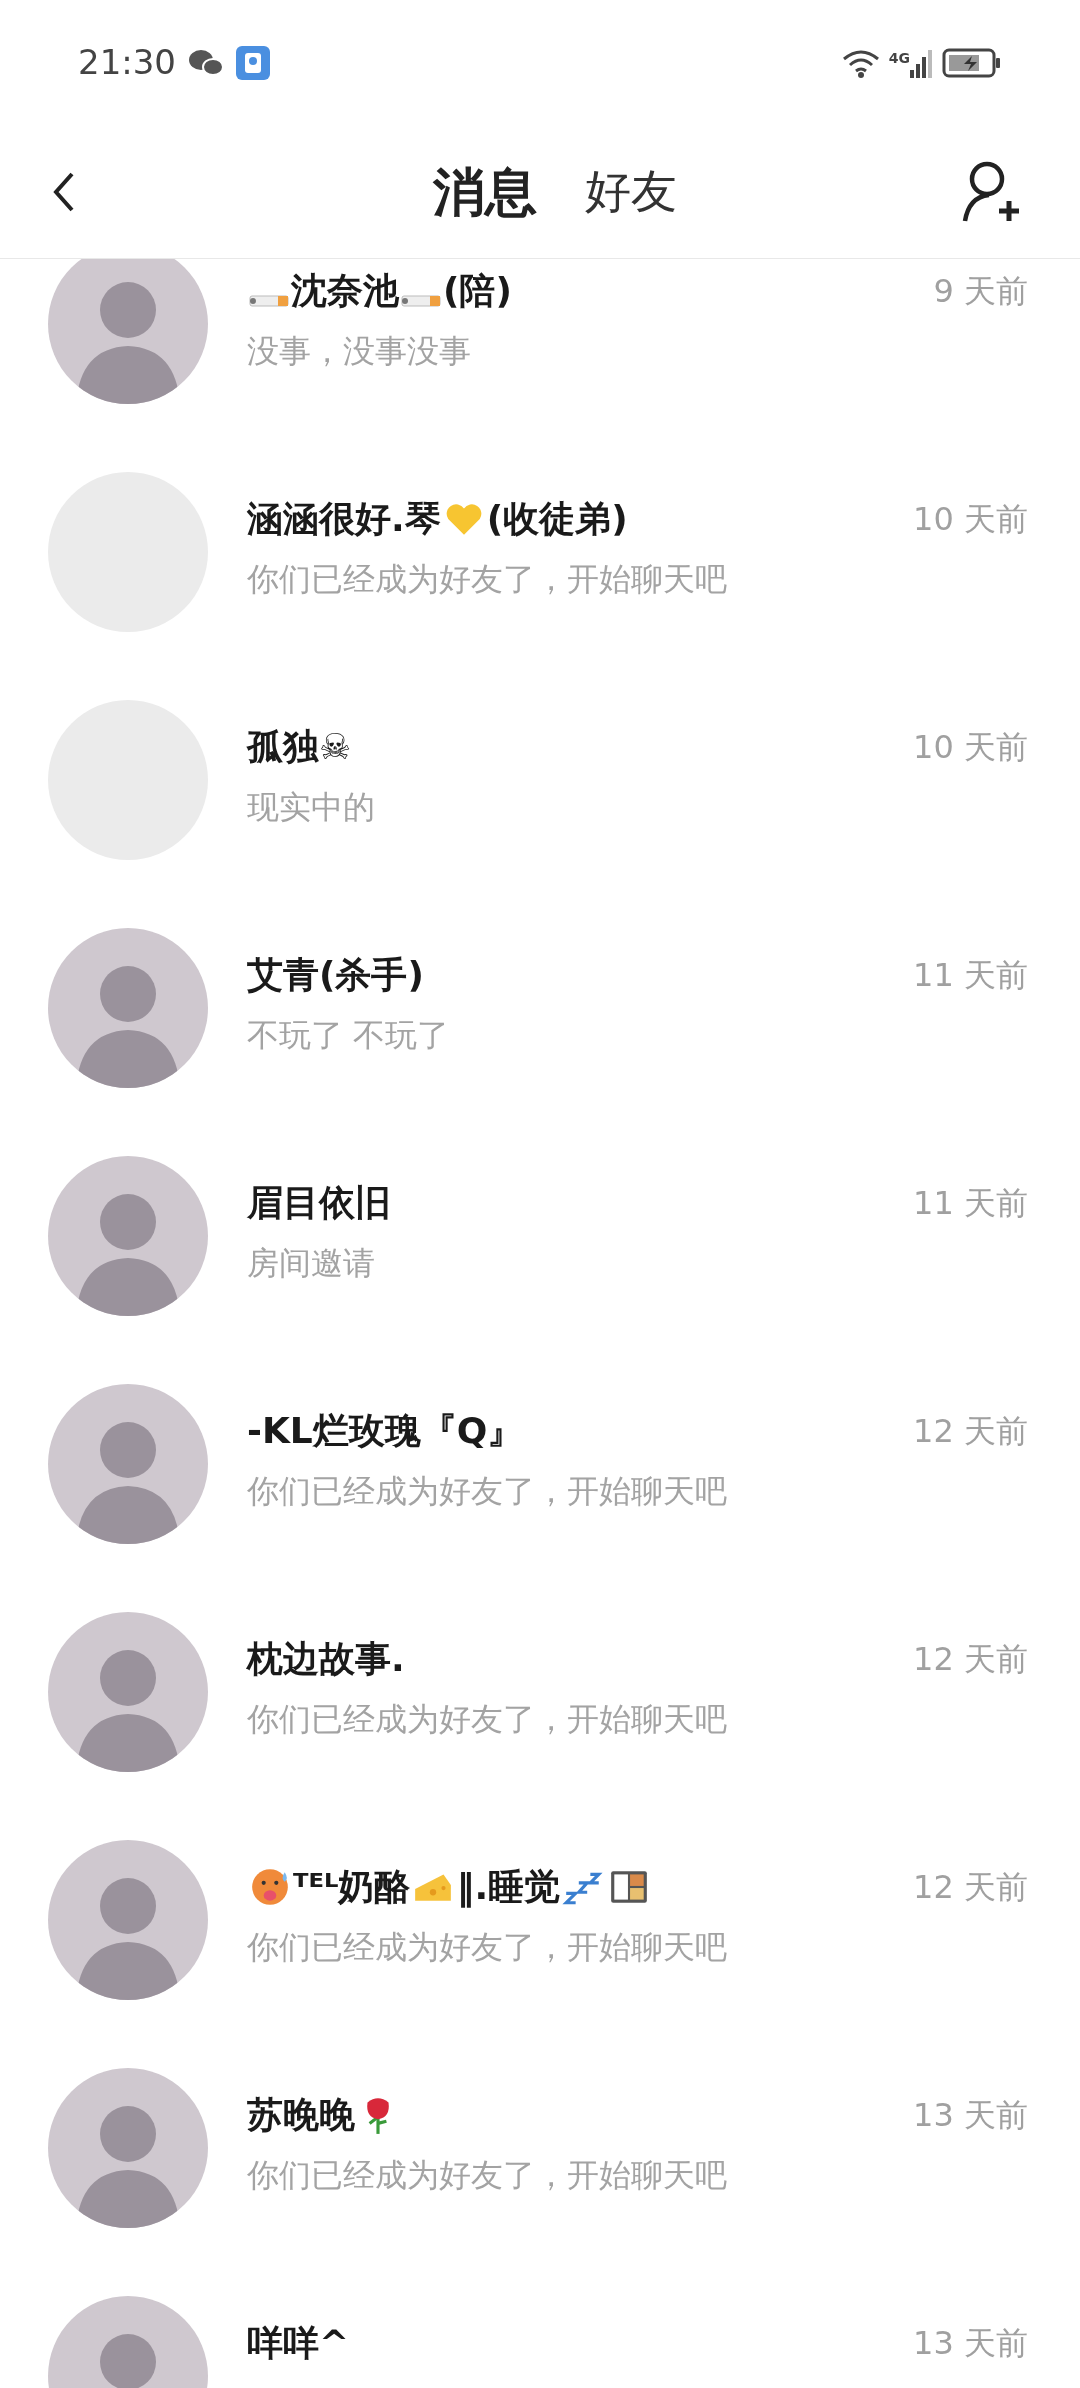 The height and width of the screenshot is (2388, 1080). Describe the element at coordinates (311, 807) in the screenshot. I see `message-preview: 现实中的` at that location.